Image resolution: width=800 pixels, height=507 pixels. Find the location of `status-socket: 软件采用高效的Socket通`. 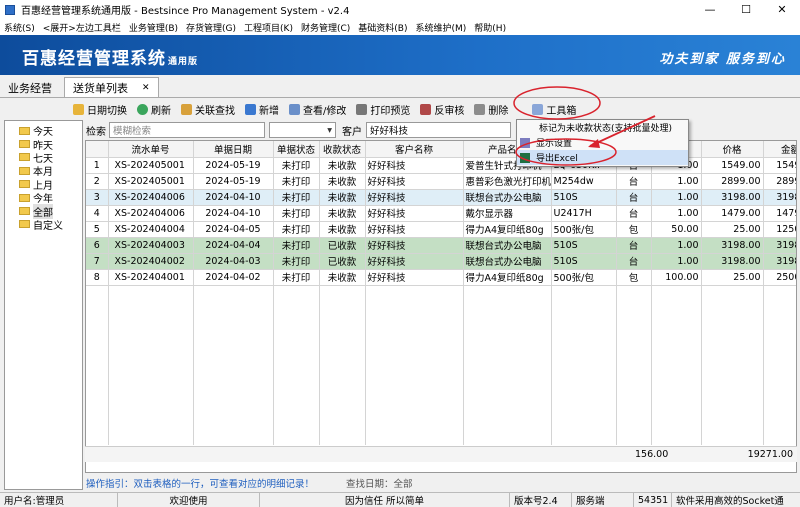

status-socket: 软件采用高效的Socket通 is located at coordinates (730, 501).